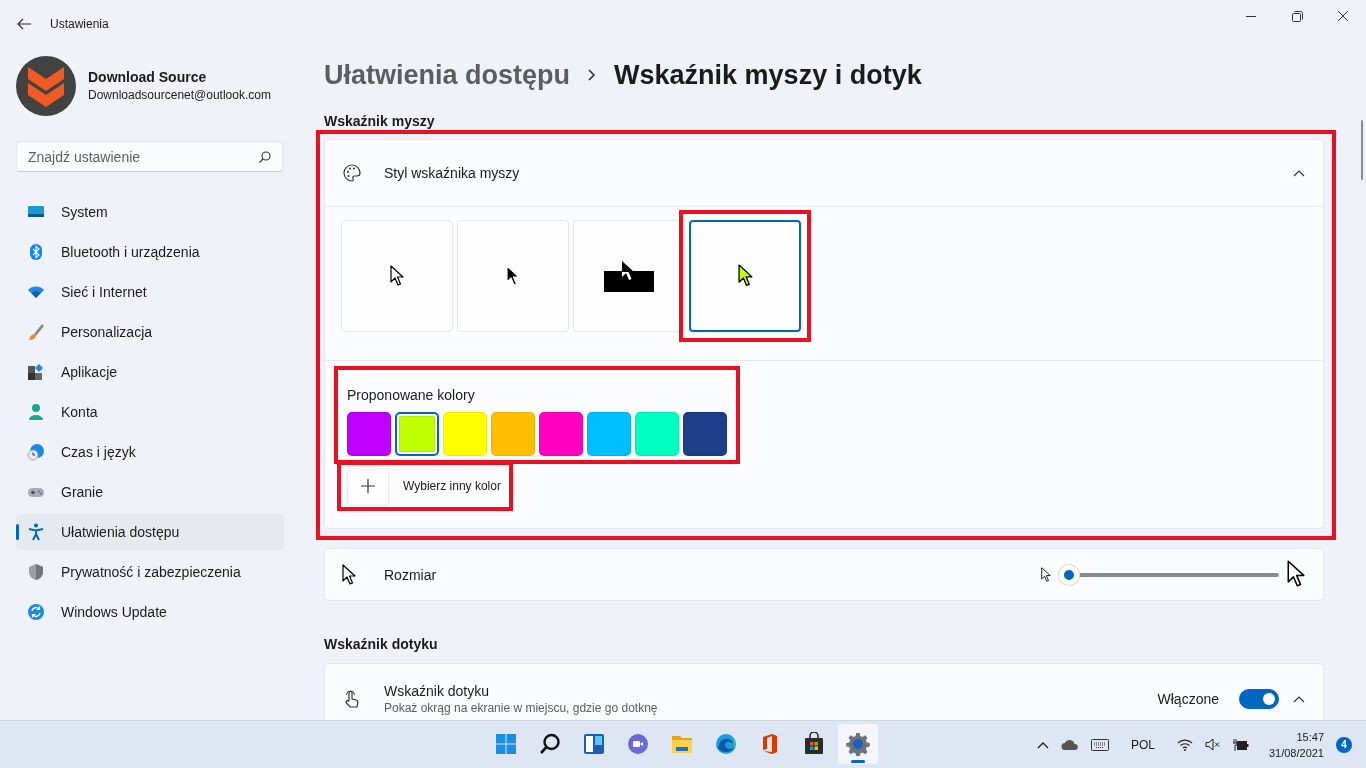 This screenshot has height=768, width=1366. What do you see at coordinates (150, 332) in the screenshot?
I see `sidebar-item: Personalizacja` at bounding box center [150, 332].